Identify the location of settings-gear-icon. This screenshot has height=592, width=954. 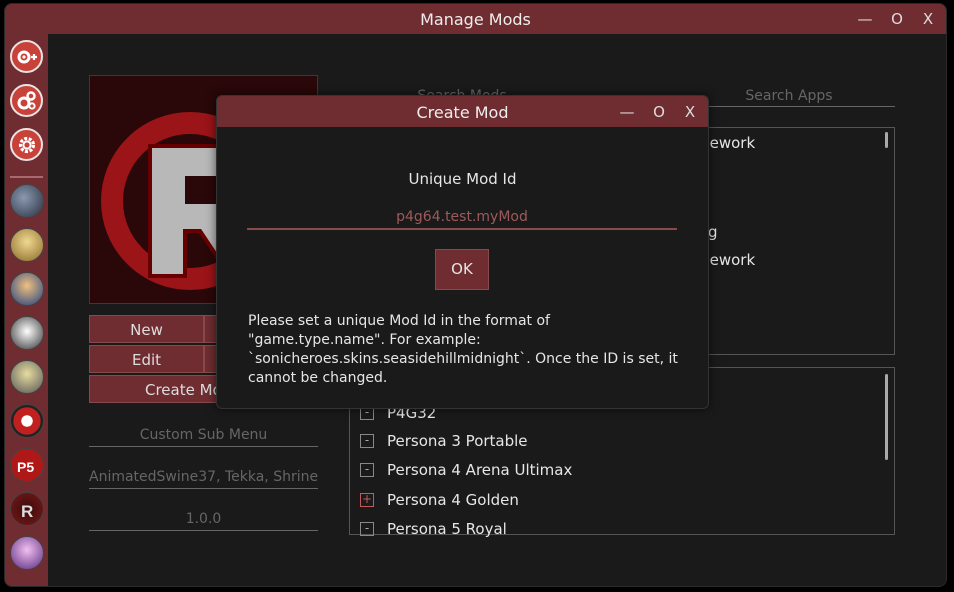
(26, 144).